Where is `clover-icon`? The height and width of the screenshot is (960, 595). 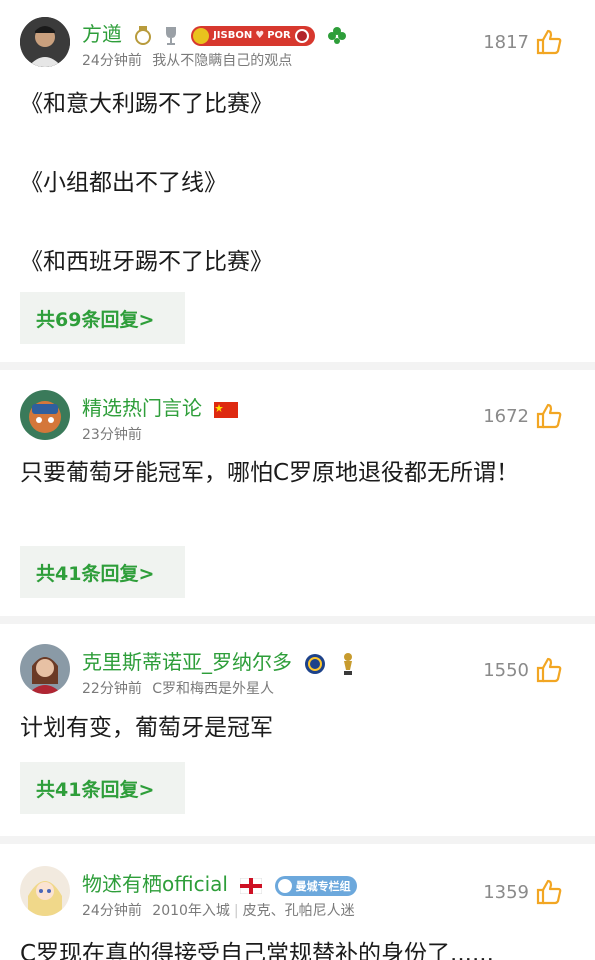 clover-icon is located at coordinates (337, 36).